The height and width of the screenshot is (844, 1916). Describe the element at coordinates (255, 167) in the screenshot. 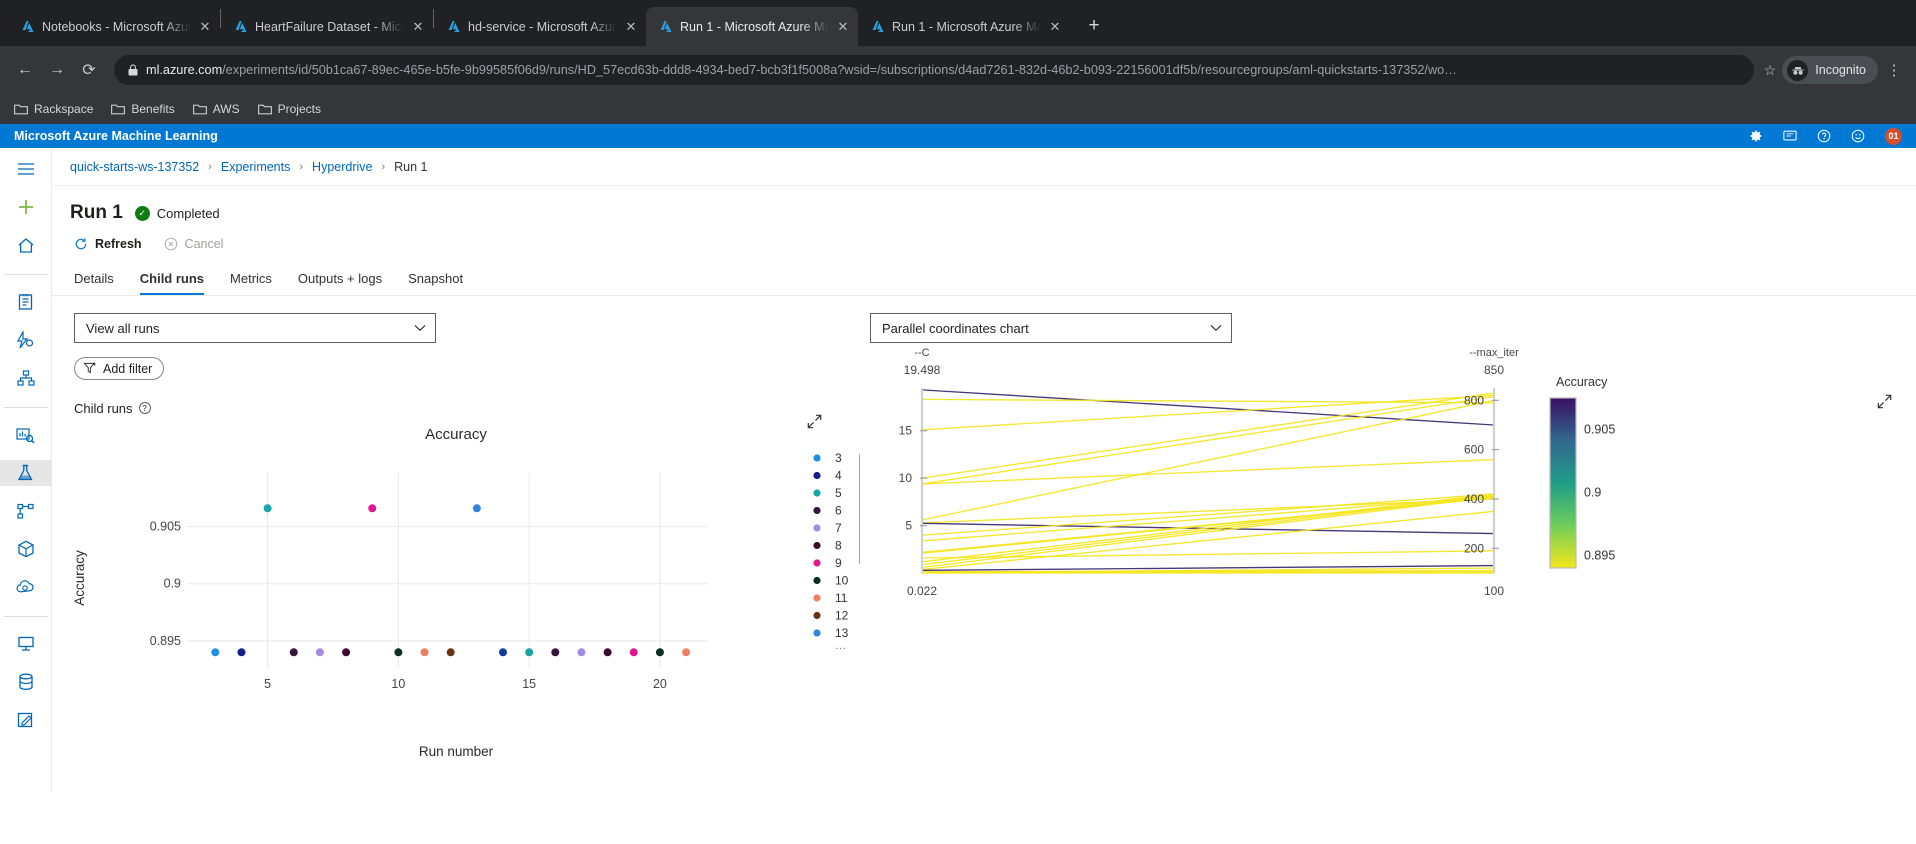

I see `breadcrumb-experiments: Experiments` at that location.